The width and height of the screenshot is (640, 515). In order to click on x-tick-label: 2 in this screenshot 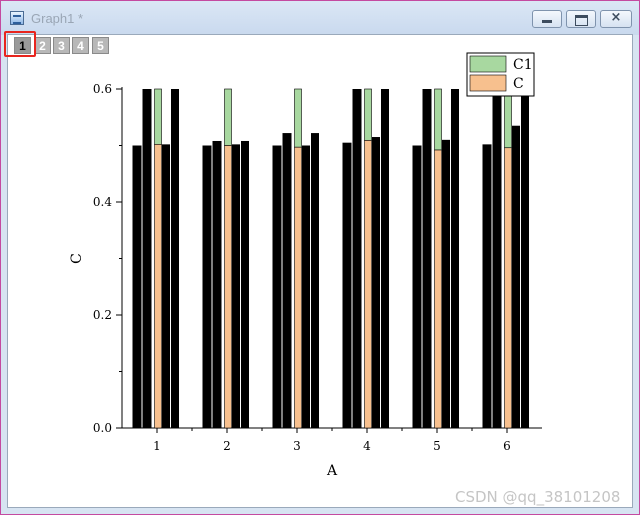, I will do `click(227, 446)`.